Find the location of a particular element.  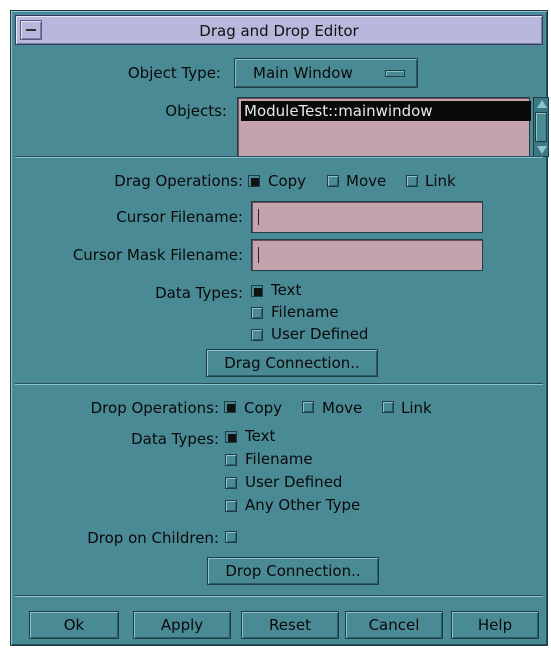

drop-type-any-other-checkbox is located at coordinates (231, 506).